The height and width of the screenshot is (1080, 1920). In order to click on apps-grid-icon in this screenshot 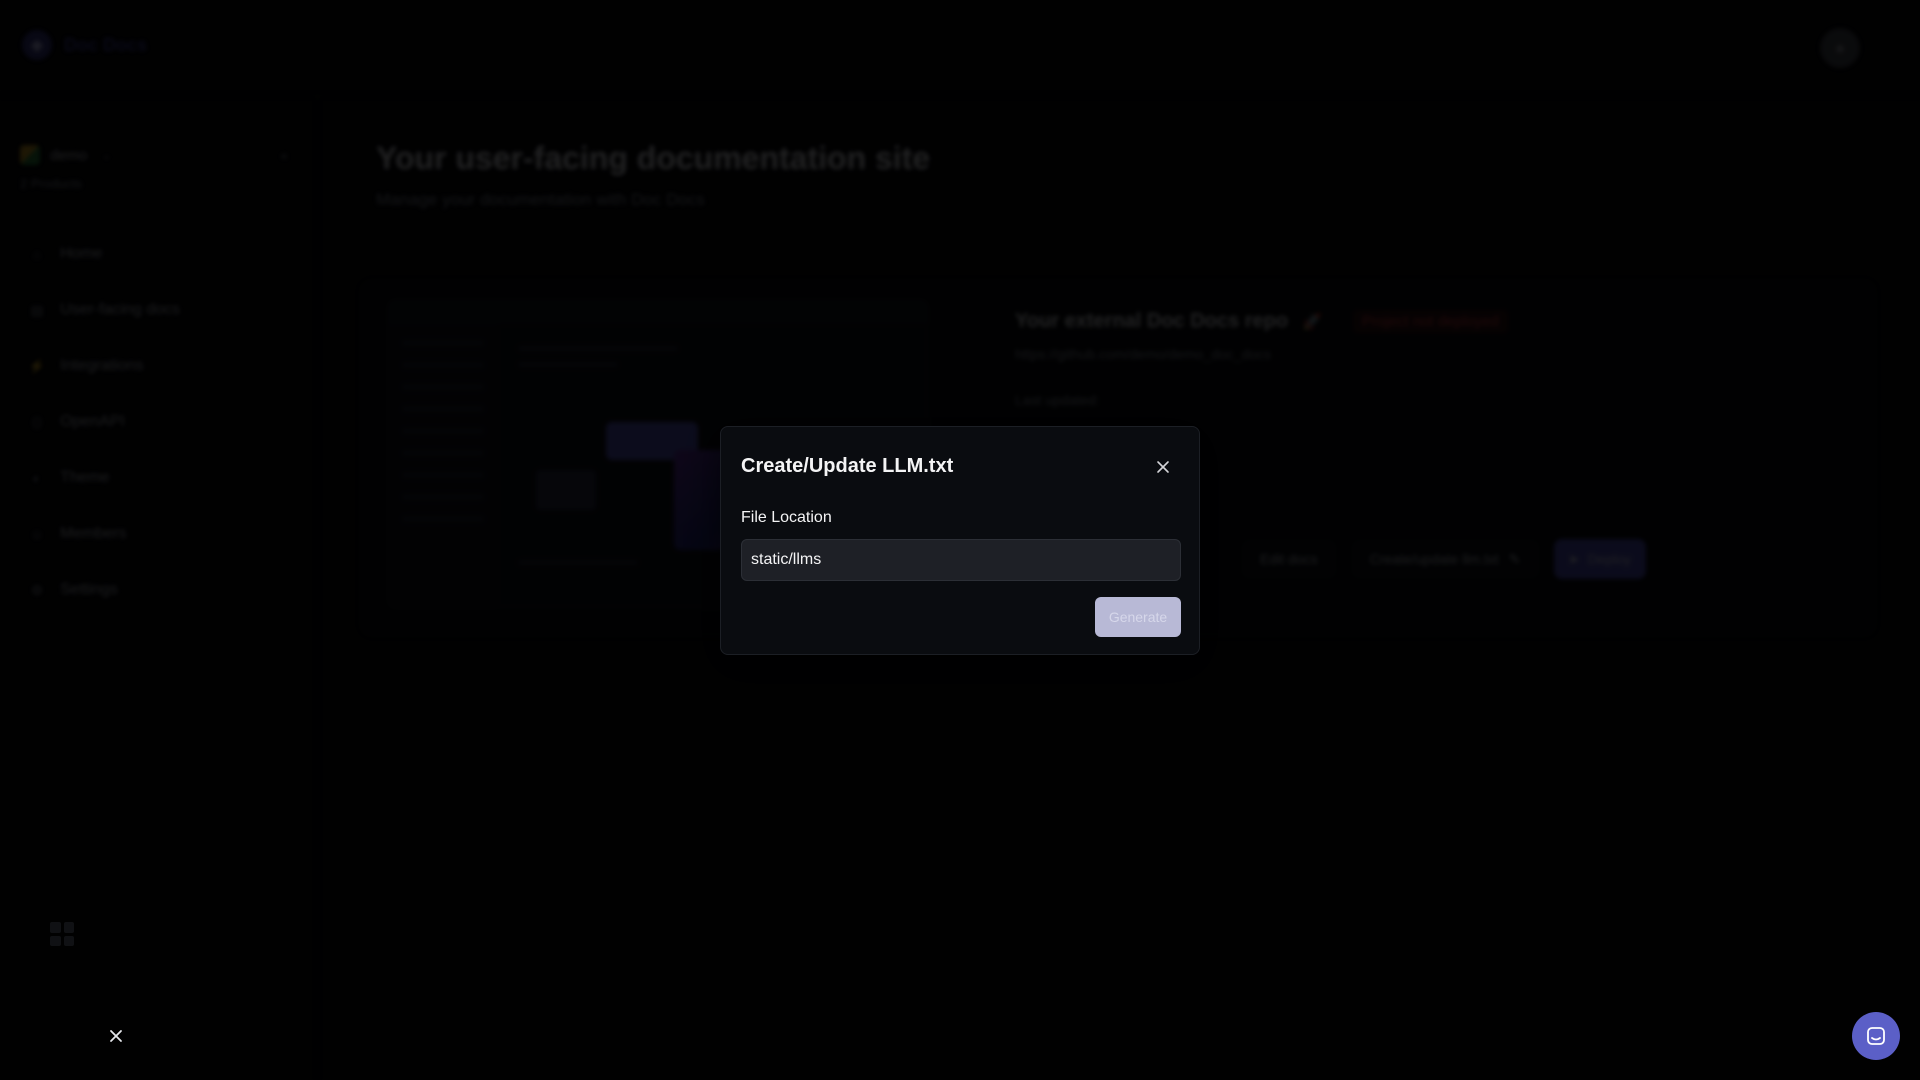, I will do `click(62, 934)`.